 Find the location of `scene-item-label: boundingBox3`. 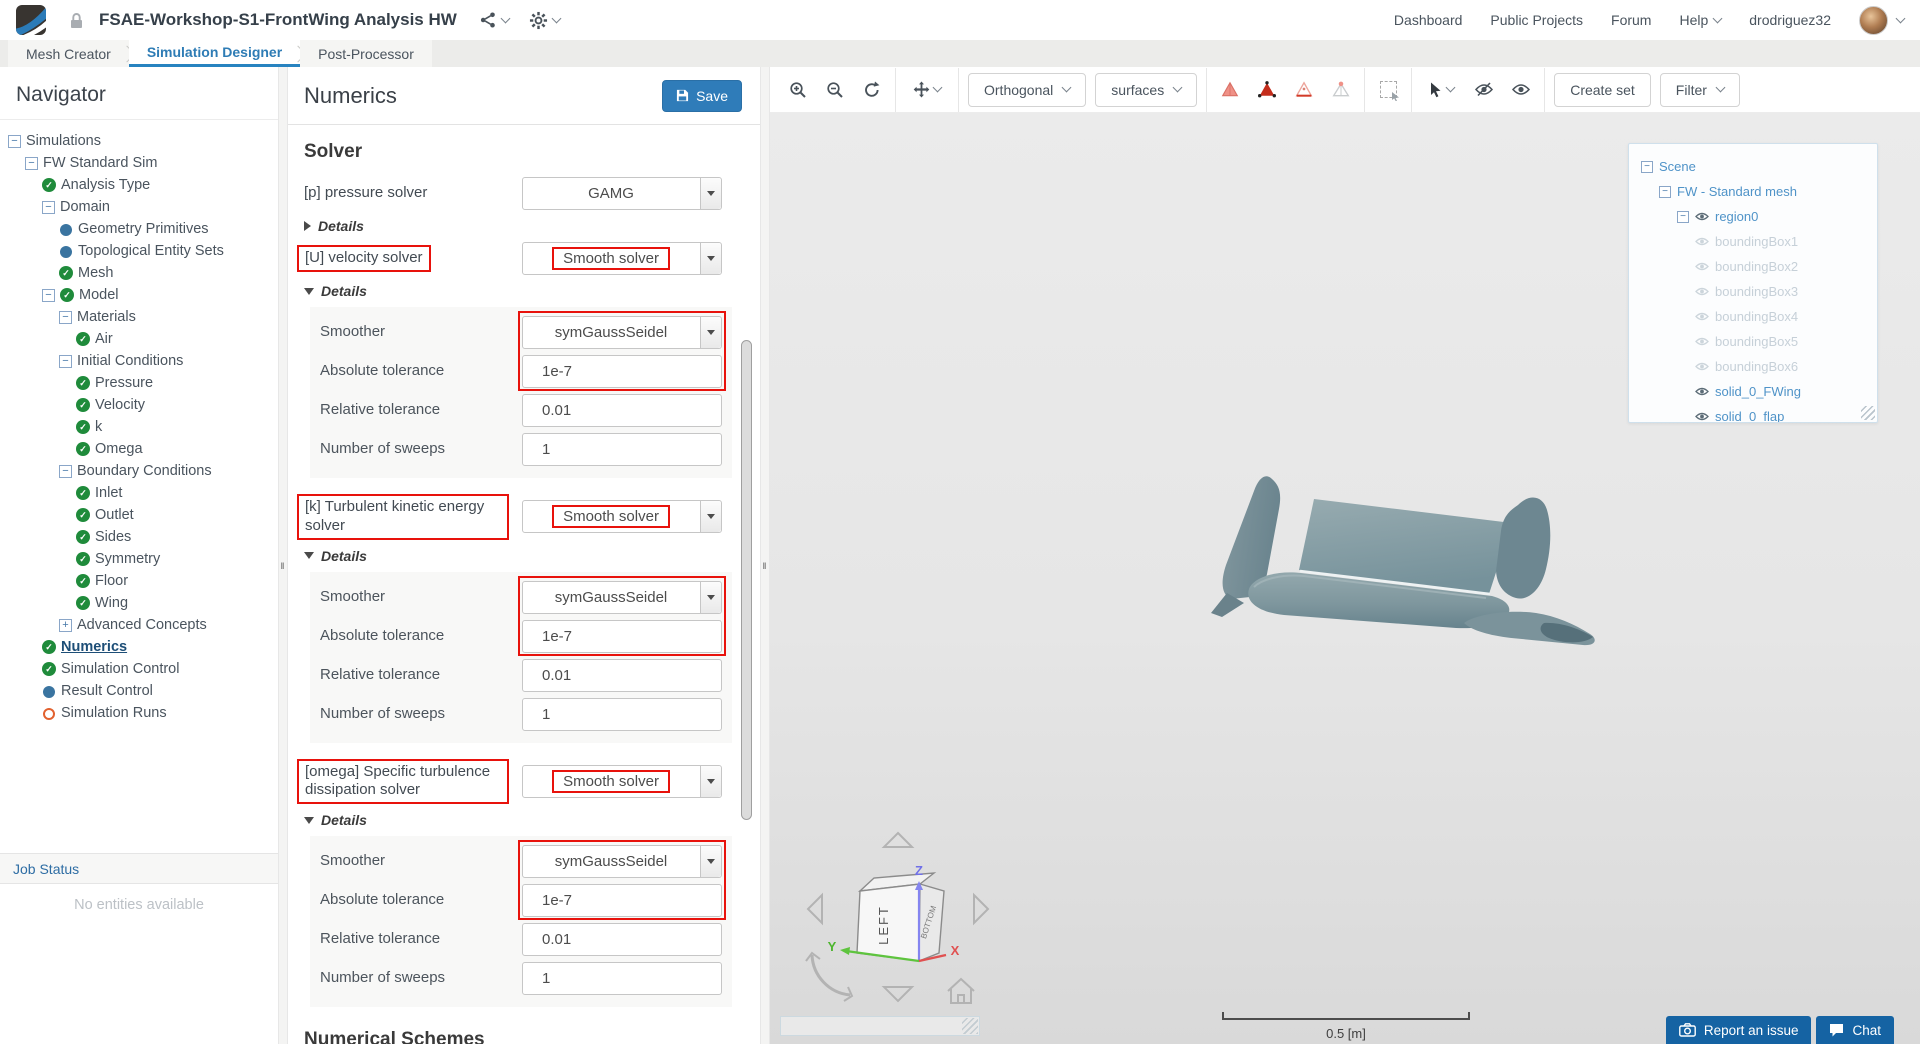

scene-item-label: boundingBox3 is located at coordinates (1756, 291).